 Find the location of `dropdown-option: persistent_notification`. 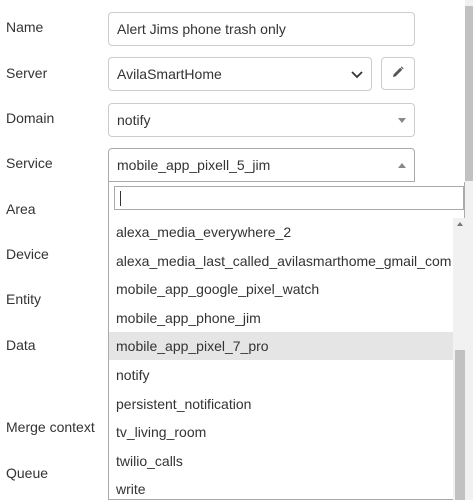

dropdown-option: persistent_notification is located at coordinates (281, 404).